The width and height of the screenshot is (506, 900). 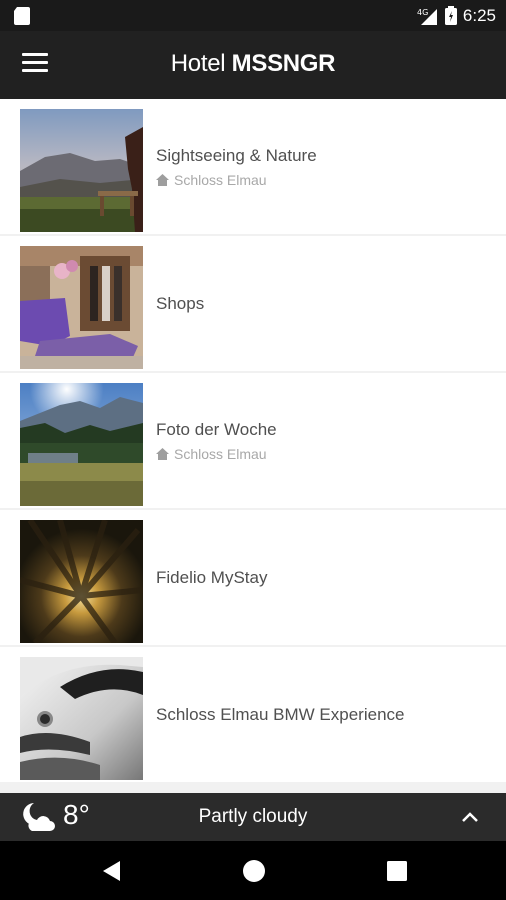 I want to click on weather-bar: 8° Partly cloudy, so click(x=253, y=817).